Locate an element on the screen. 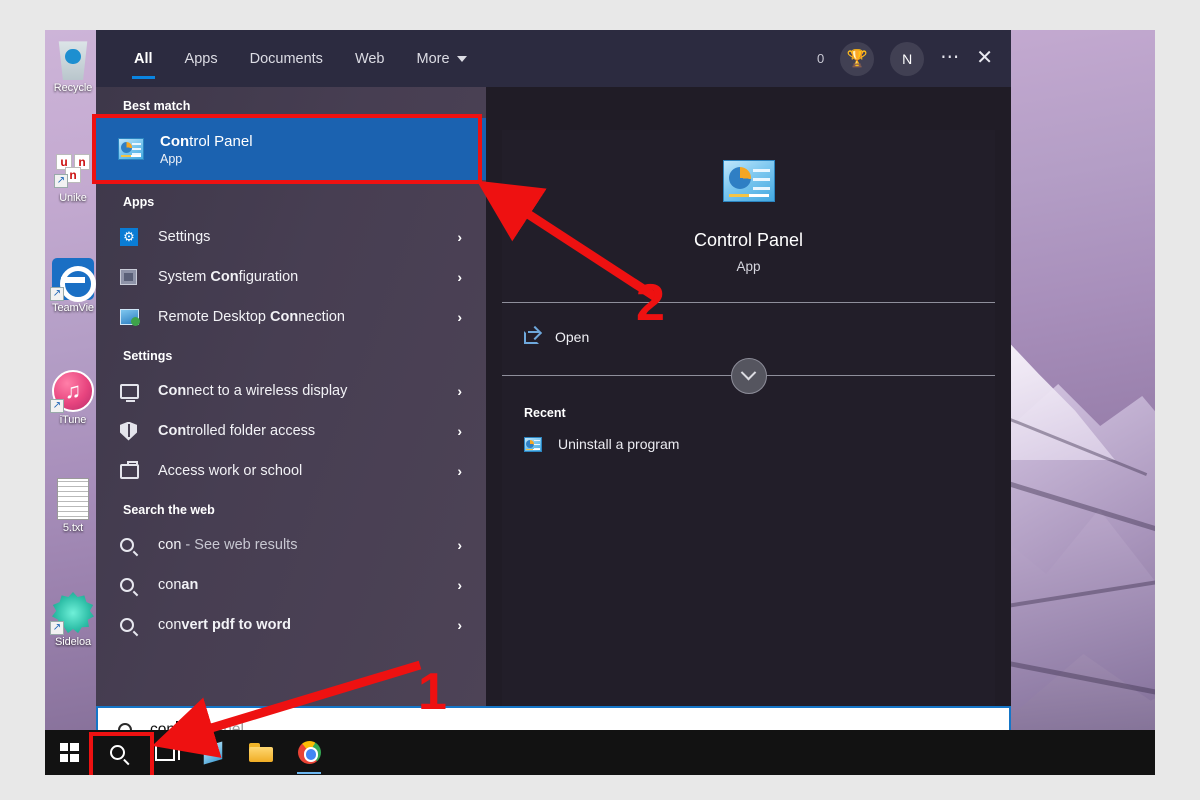 Image resolution: width=1200 pixels, height=800 pixels. text-file-icon is located at coordinates (73, 499).